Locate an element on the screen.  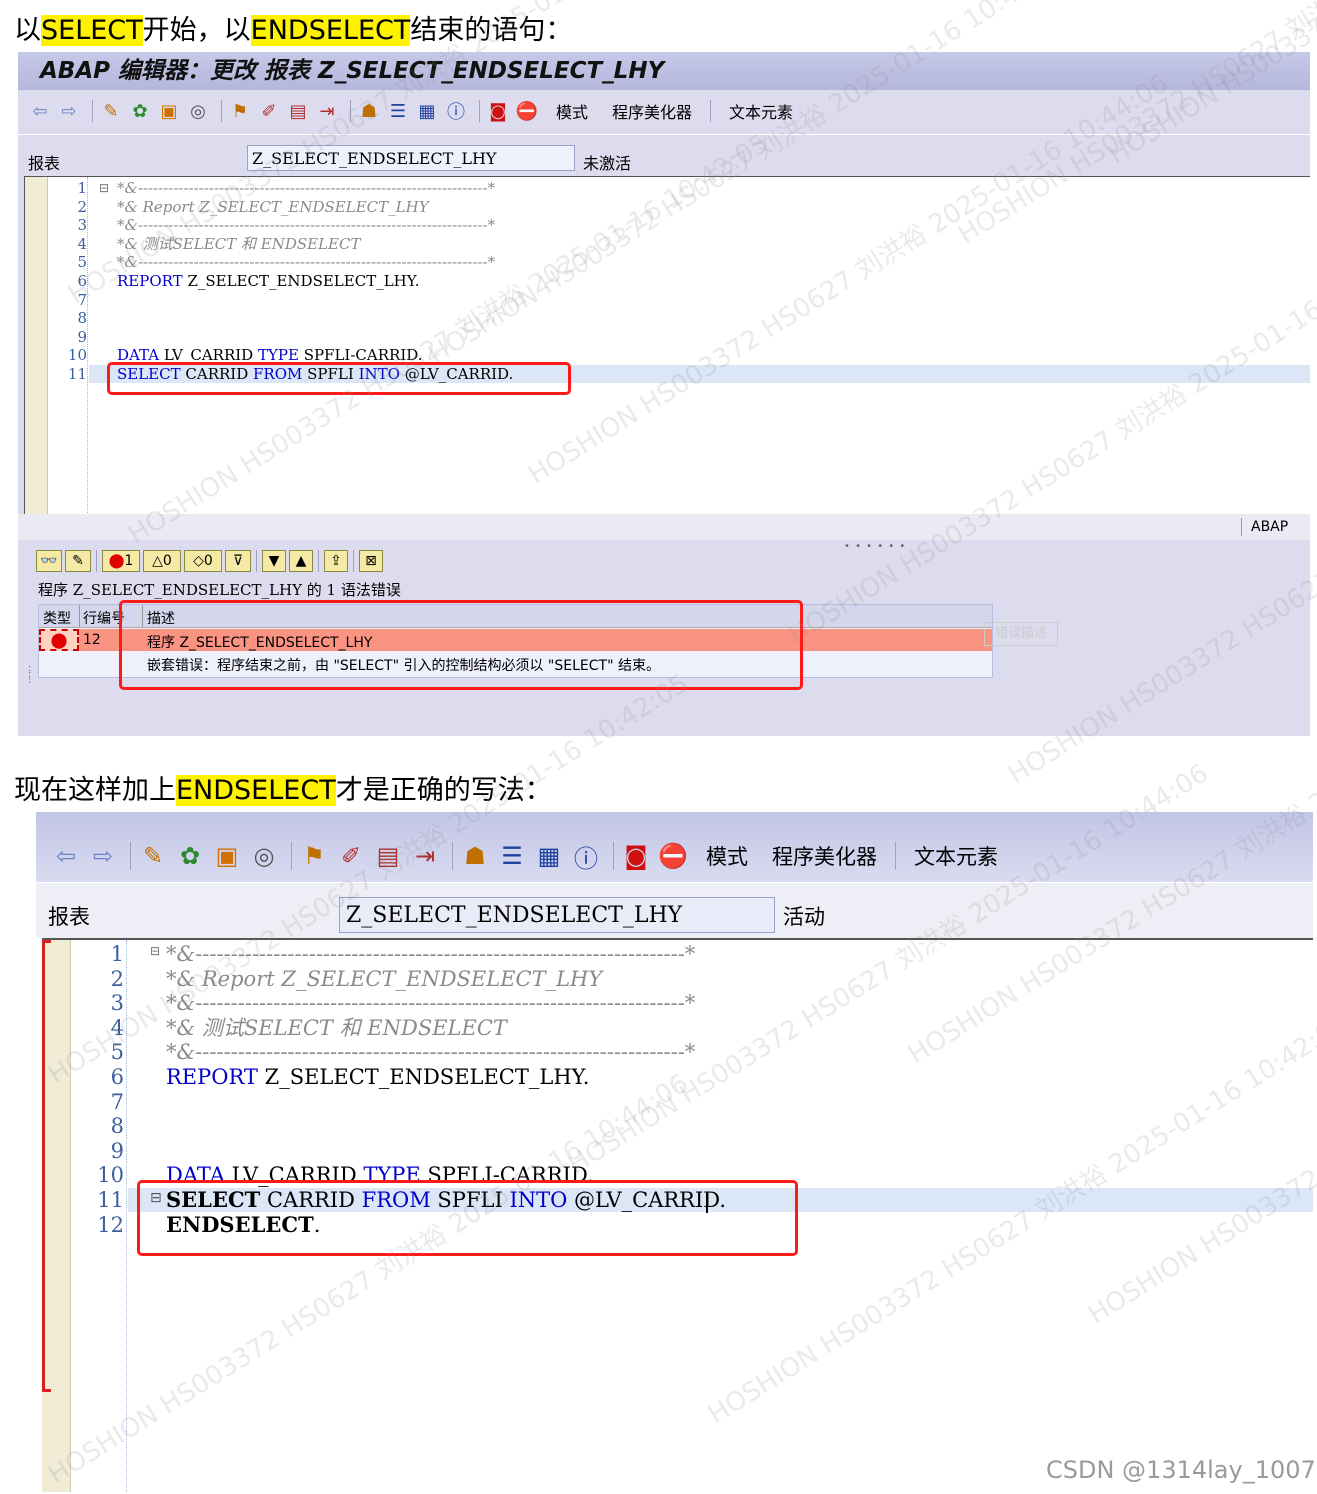
highlight-endselect-2: ENDSELECT is located at coordinates (256, 790).